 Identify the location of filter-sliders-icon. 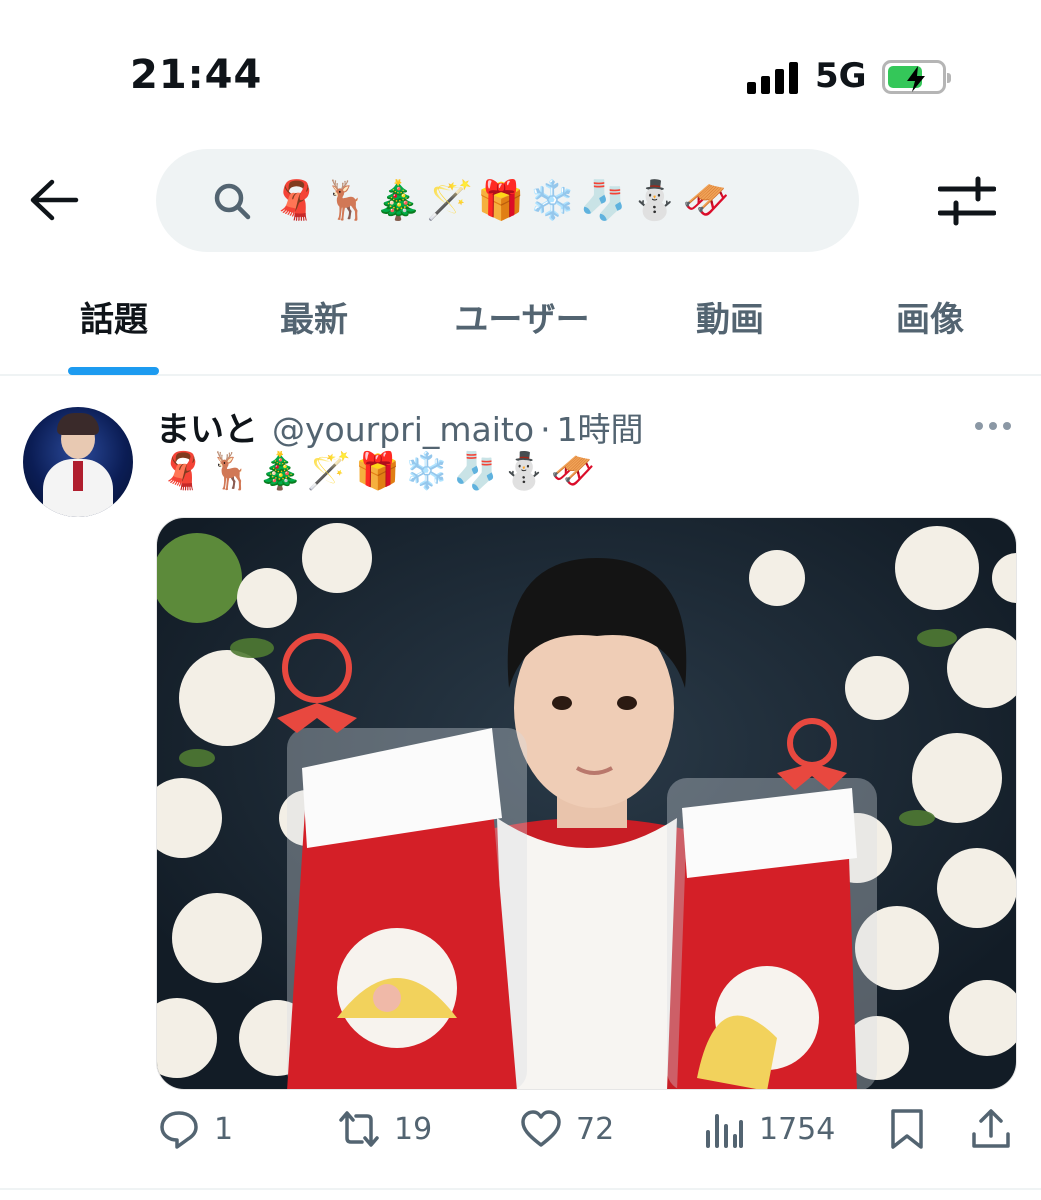
(967, 201).